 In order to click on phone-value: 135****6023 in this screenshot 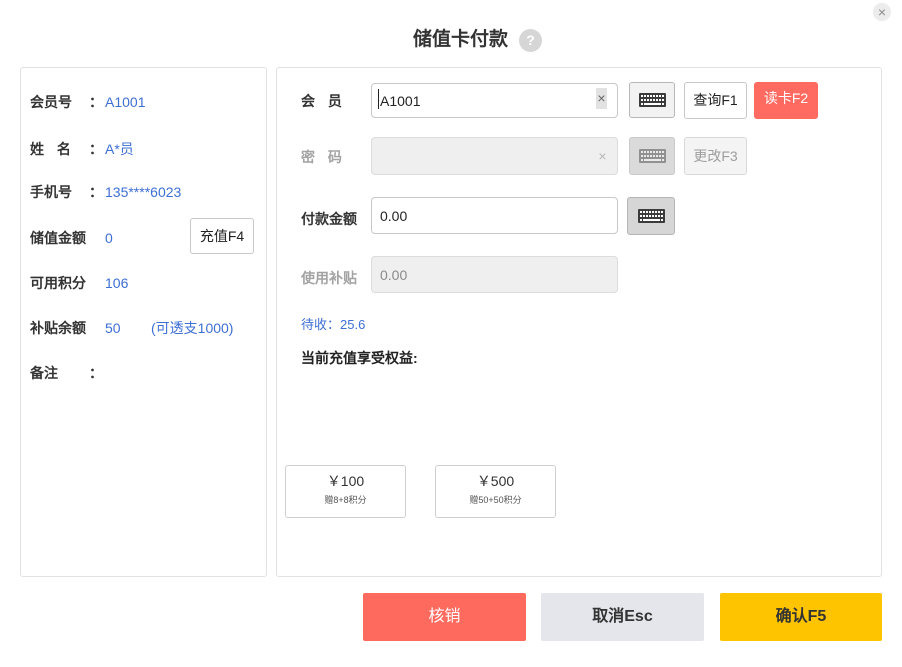, I will do `click(143, 192)`.